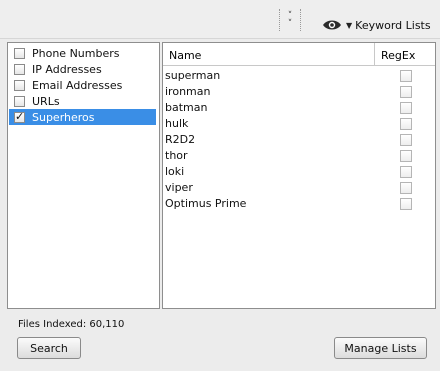  Describe the element at coordinates (71, 324) in the screenshot. I see `files-indexed-status: Files Indexed: 60,110` at that location.